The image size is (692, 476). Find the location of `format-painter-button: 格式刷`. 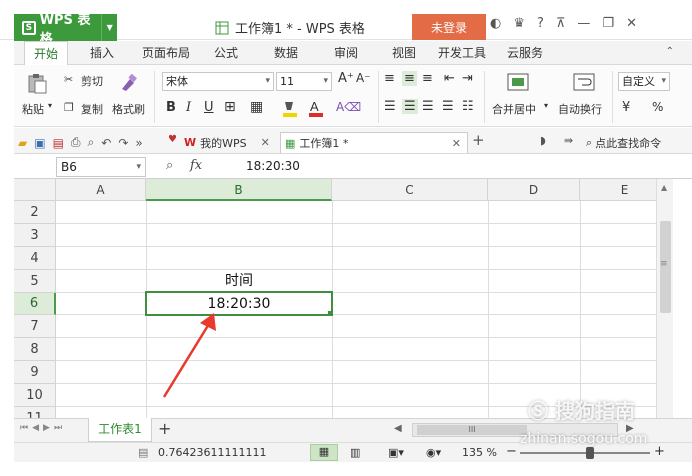

format-painter-button: 格式刷 is located at coordinates (128, 109).